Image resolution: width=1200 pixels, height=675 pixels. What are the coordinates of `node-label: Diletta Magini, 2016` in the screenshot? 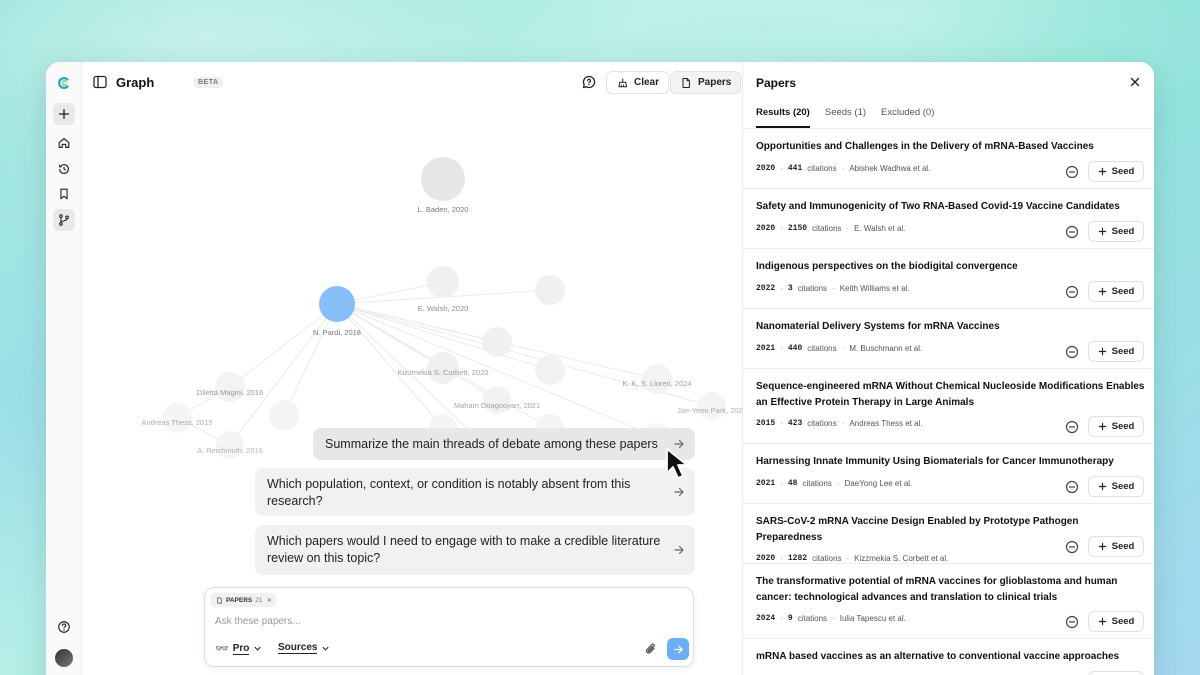 It's located at (230, 392).